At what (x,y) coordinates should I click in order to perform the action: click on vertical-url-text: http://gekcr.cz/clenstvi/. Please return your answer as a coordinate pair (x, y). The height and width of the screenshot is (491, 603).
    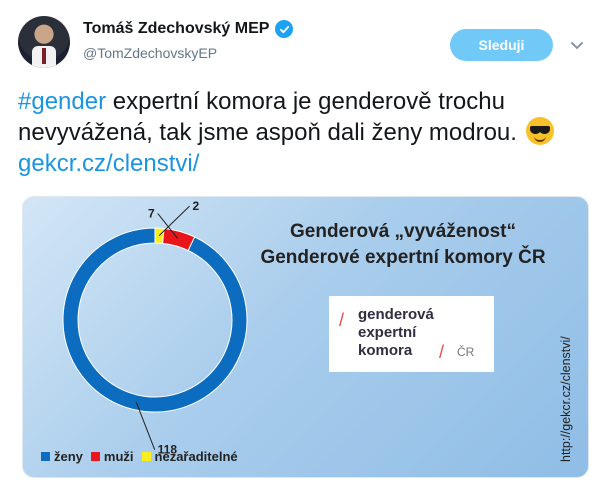
    Looking at the image, I should click on (566, 399).